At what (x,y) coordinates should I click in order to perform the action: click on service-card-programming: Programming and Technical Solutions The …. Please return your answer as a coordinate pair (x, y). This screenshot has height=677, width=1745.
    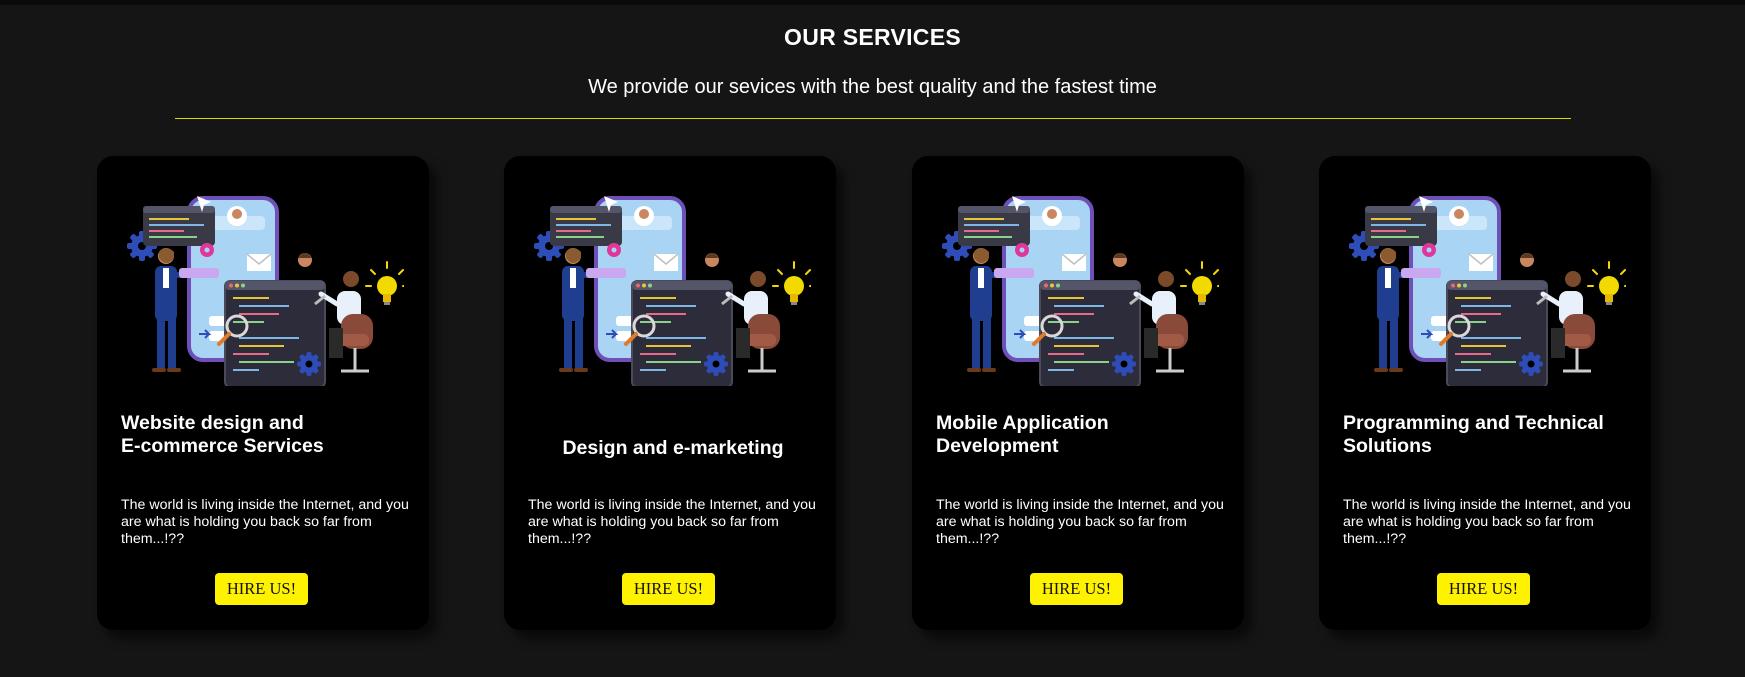
    Looking at the image, I should click on (1485, 393).